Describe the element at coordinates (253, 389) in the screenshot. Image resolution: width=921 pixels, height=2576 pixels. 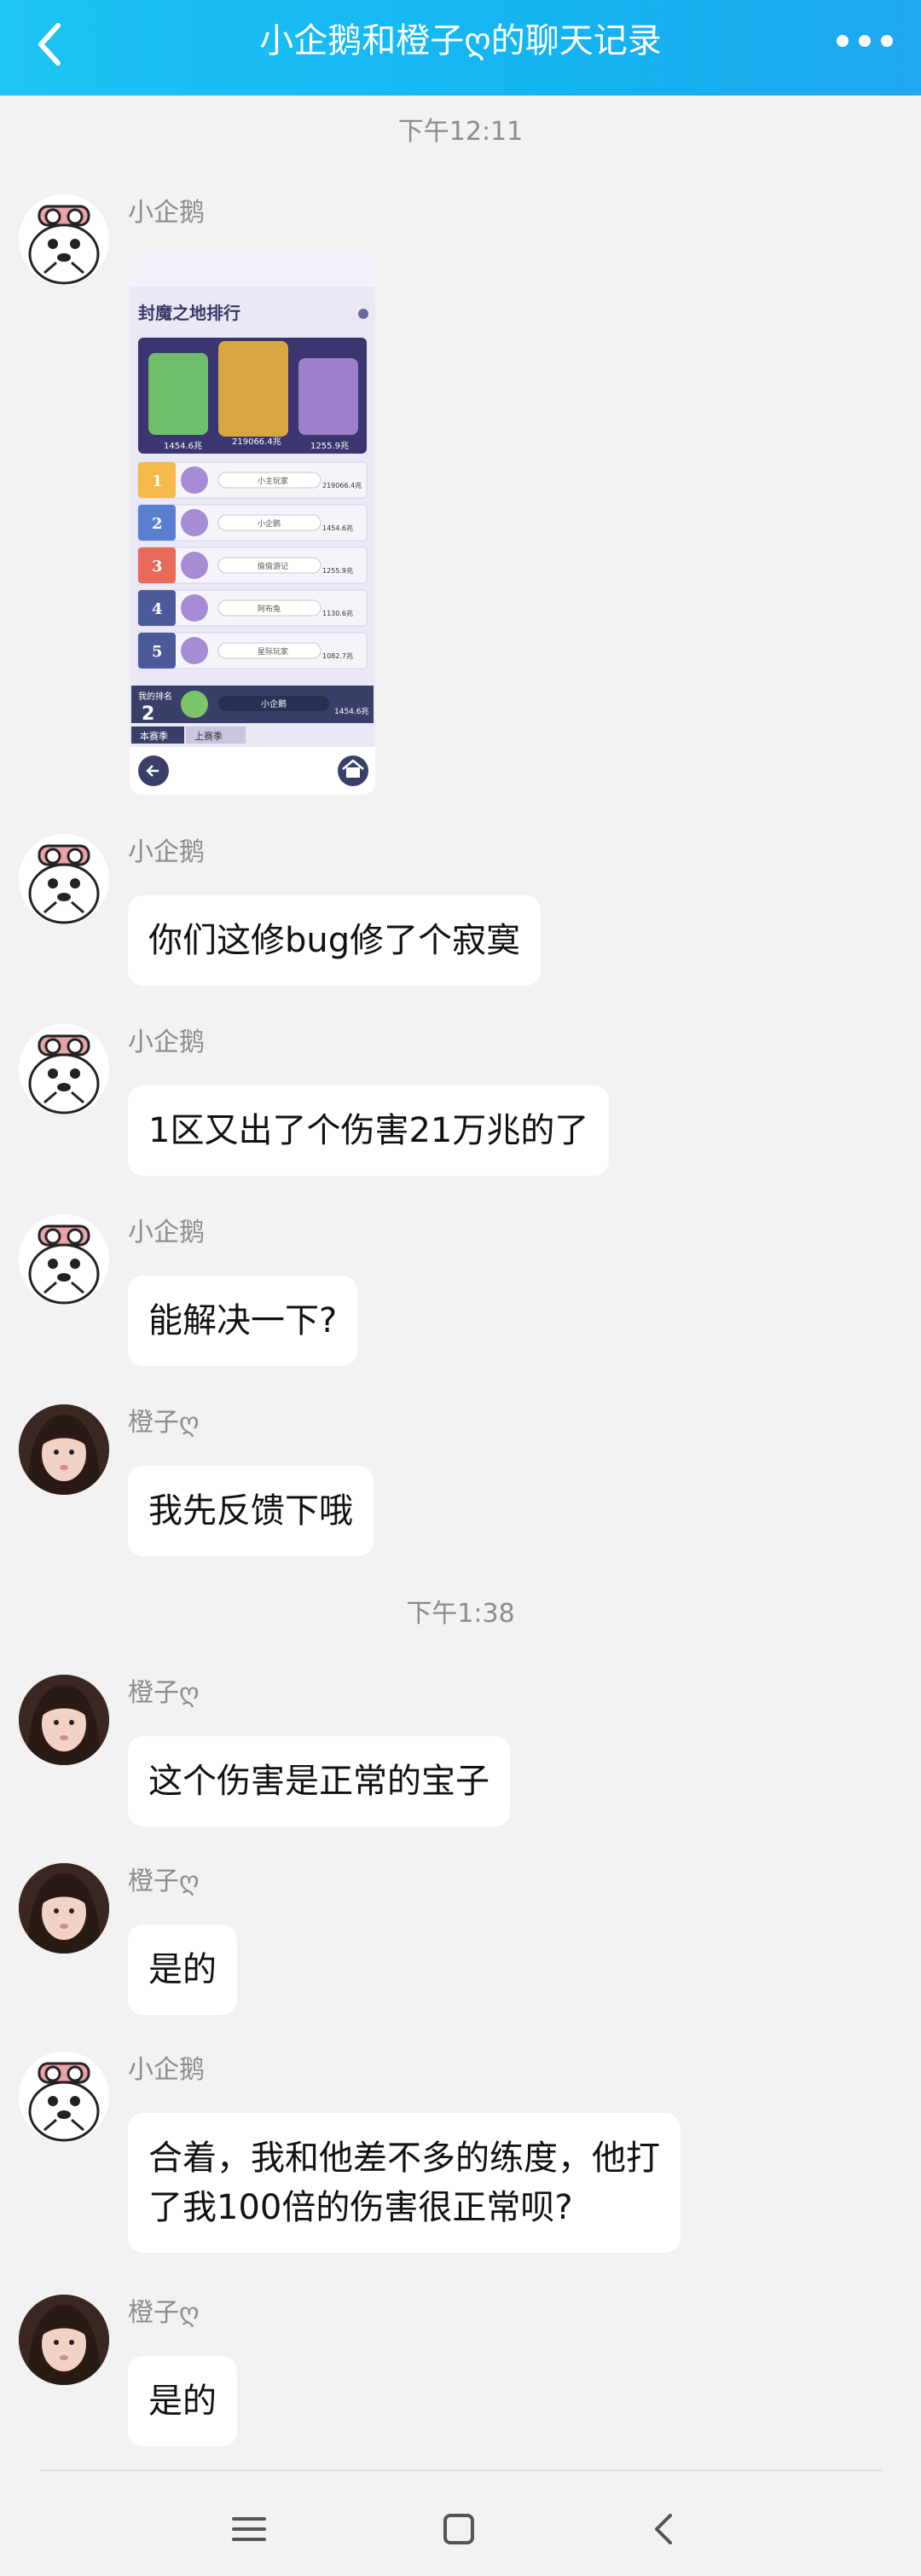
I see `podium-first` at that location.